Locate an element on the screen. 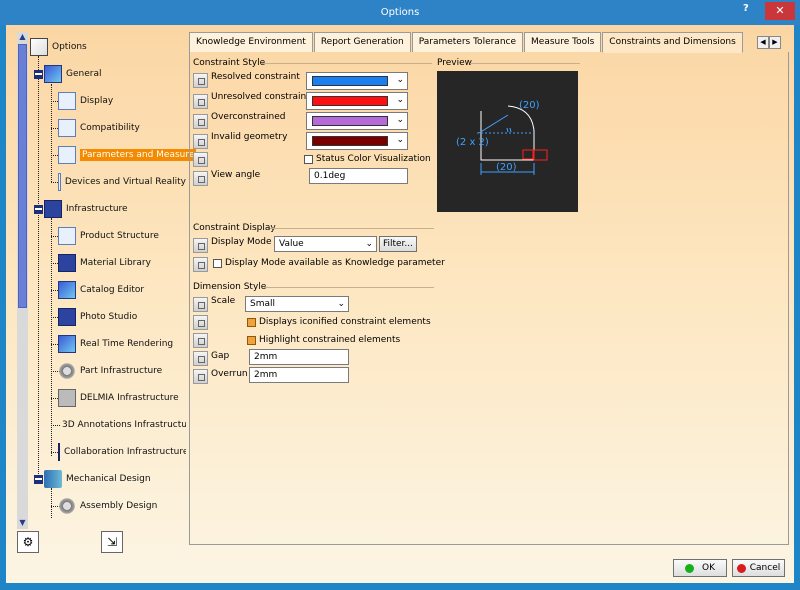  preview-left-label: (2 x 2) is located at coordinates (472, 142).